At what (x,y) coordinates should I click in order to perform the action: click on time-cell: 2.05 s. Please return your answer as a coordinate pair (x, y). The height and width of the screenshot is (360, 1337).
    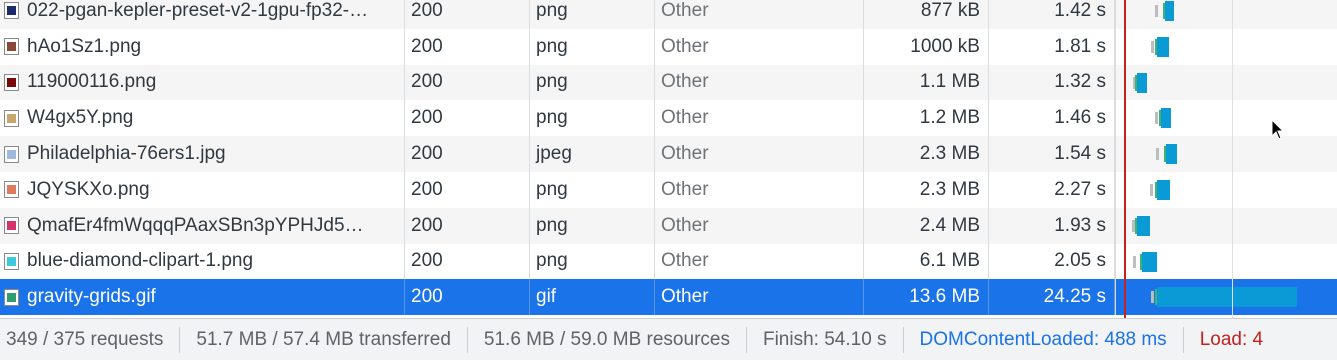
    Looking at the image, I should click on (1052, 261).